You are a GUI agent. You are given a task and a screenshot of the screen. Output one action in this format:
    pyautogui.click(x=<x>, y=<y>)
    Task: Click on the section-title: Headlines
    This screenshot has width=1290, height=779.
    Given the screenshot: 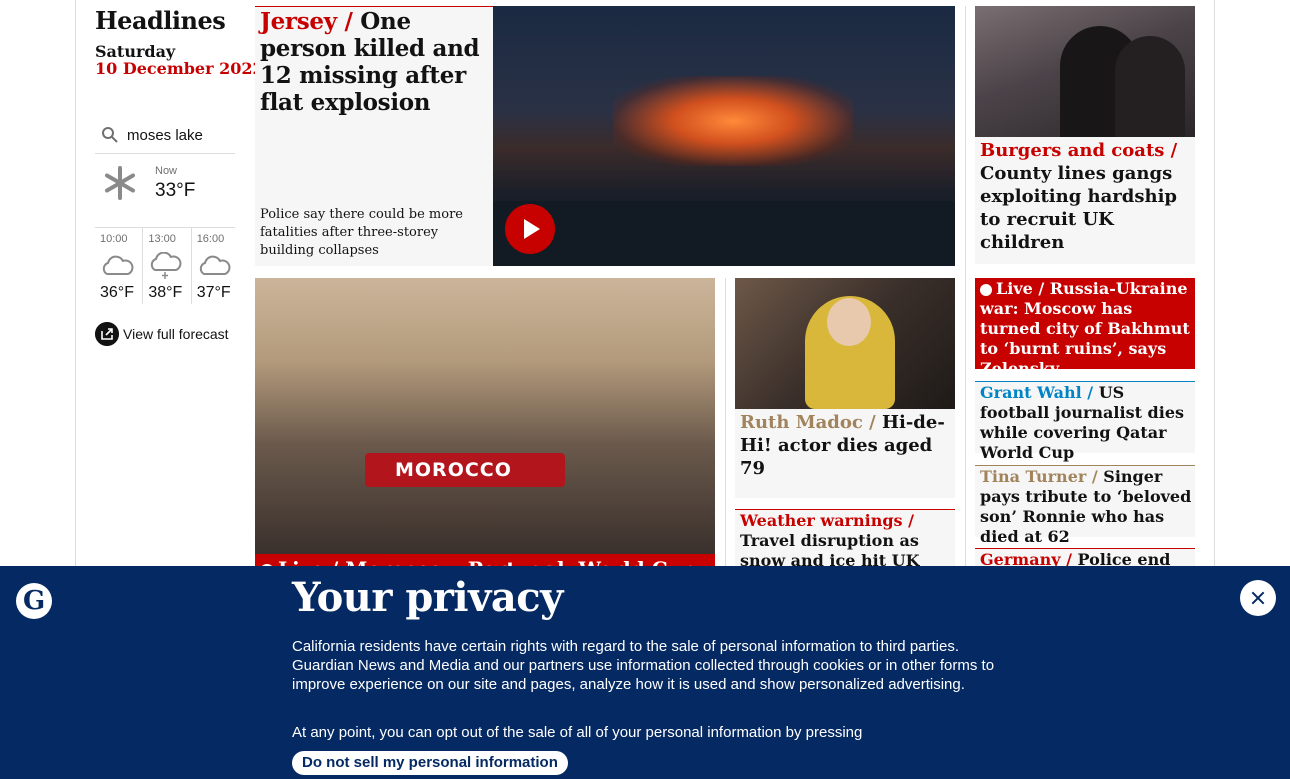 What is the action you would take?
    pyautogui.click(x=160, y=20)
    